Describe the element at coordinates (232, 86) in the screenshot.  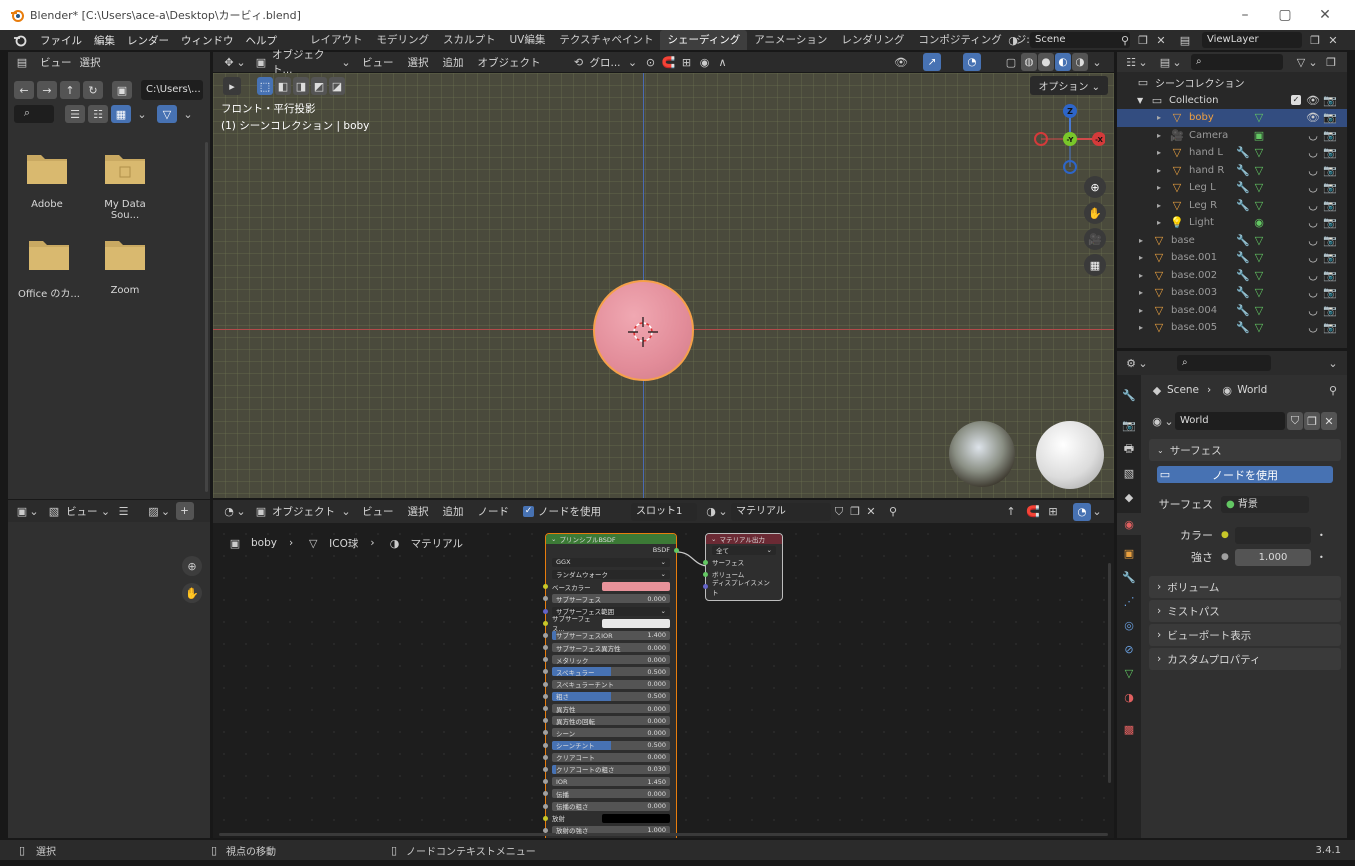
I see `select-cursor-icon: ▸` at that location.